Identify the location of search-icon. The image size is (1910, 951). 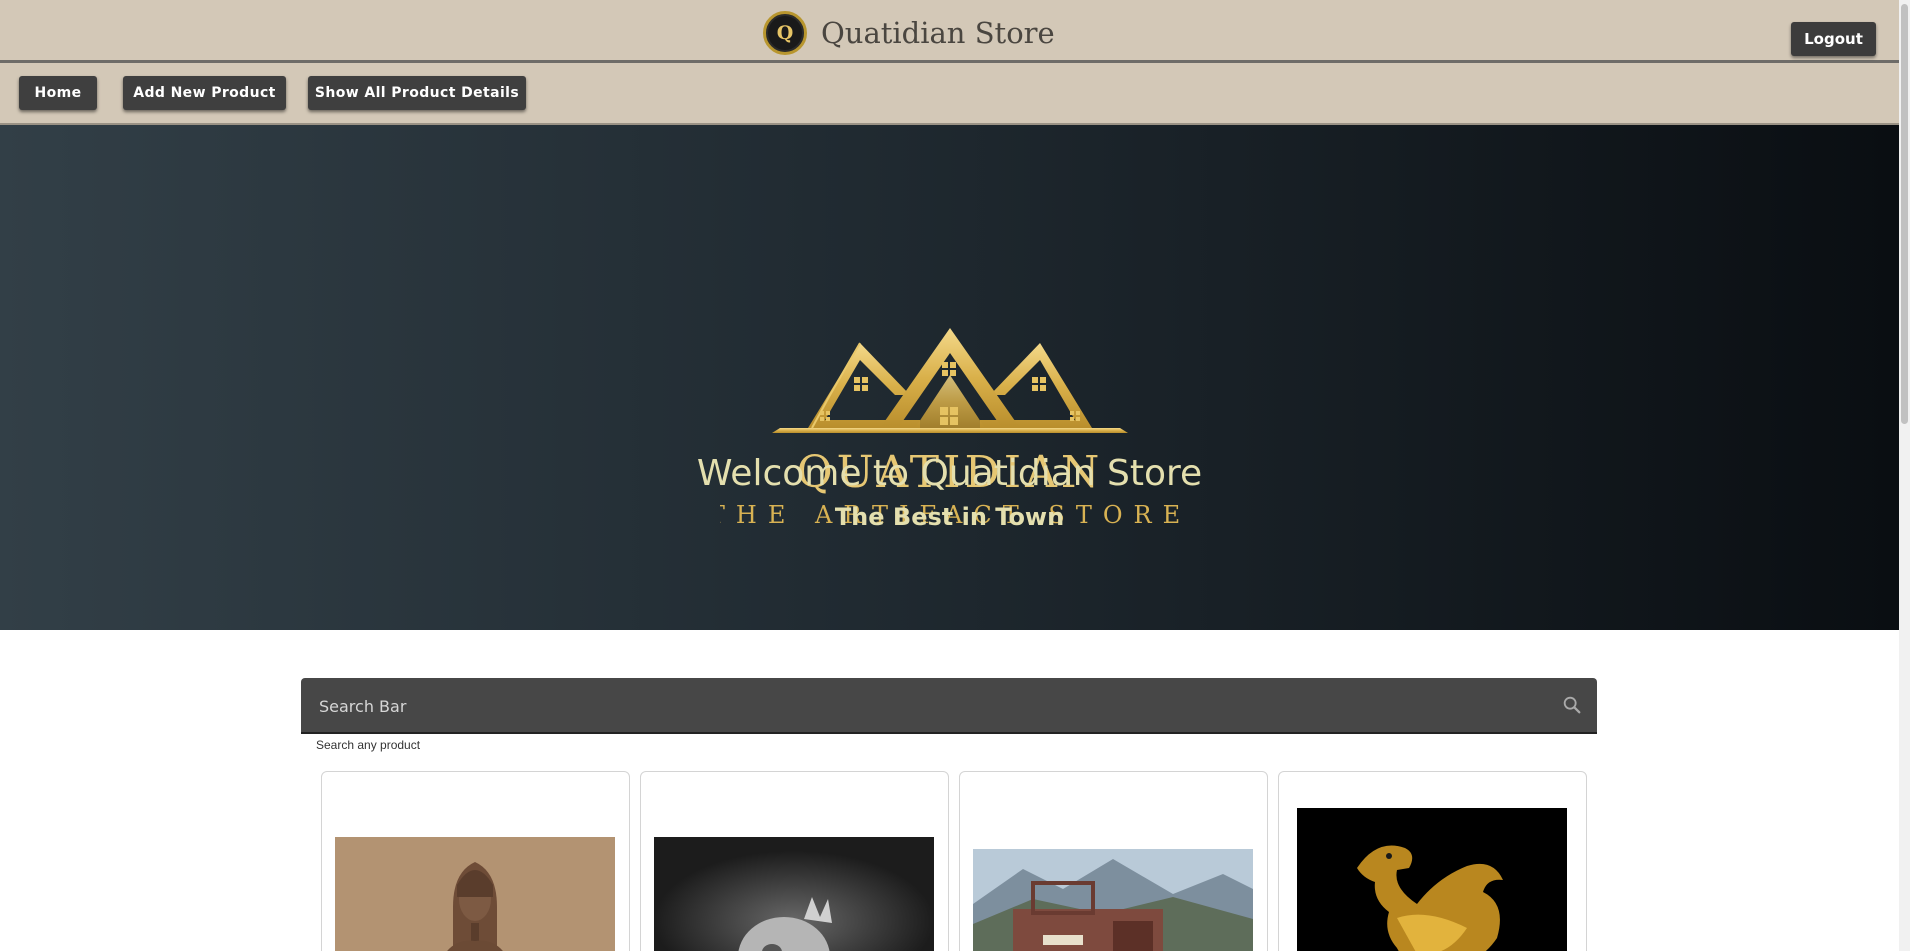
(1572, 705).